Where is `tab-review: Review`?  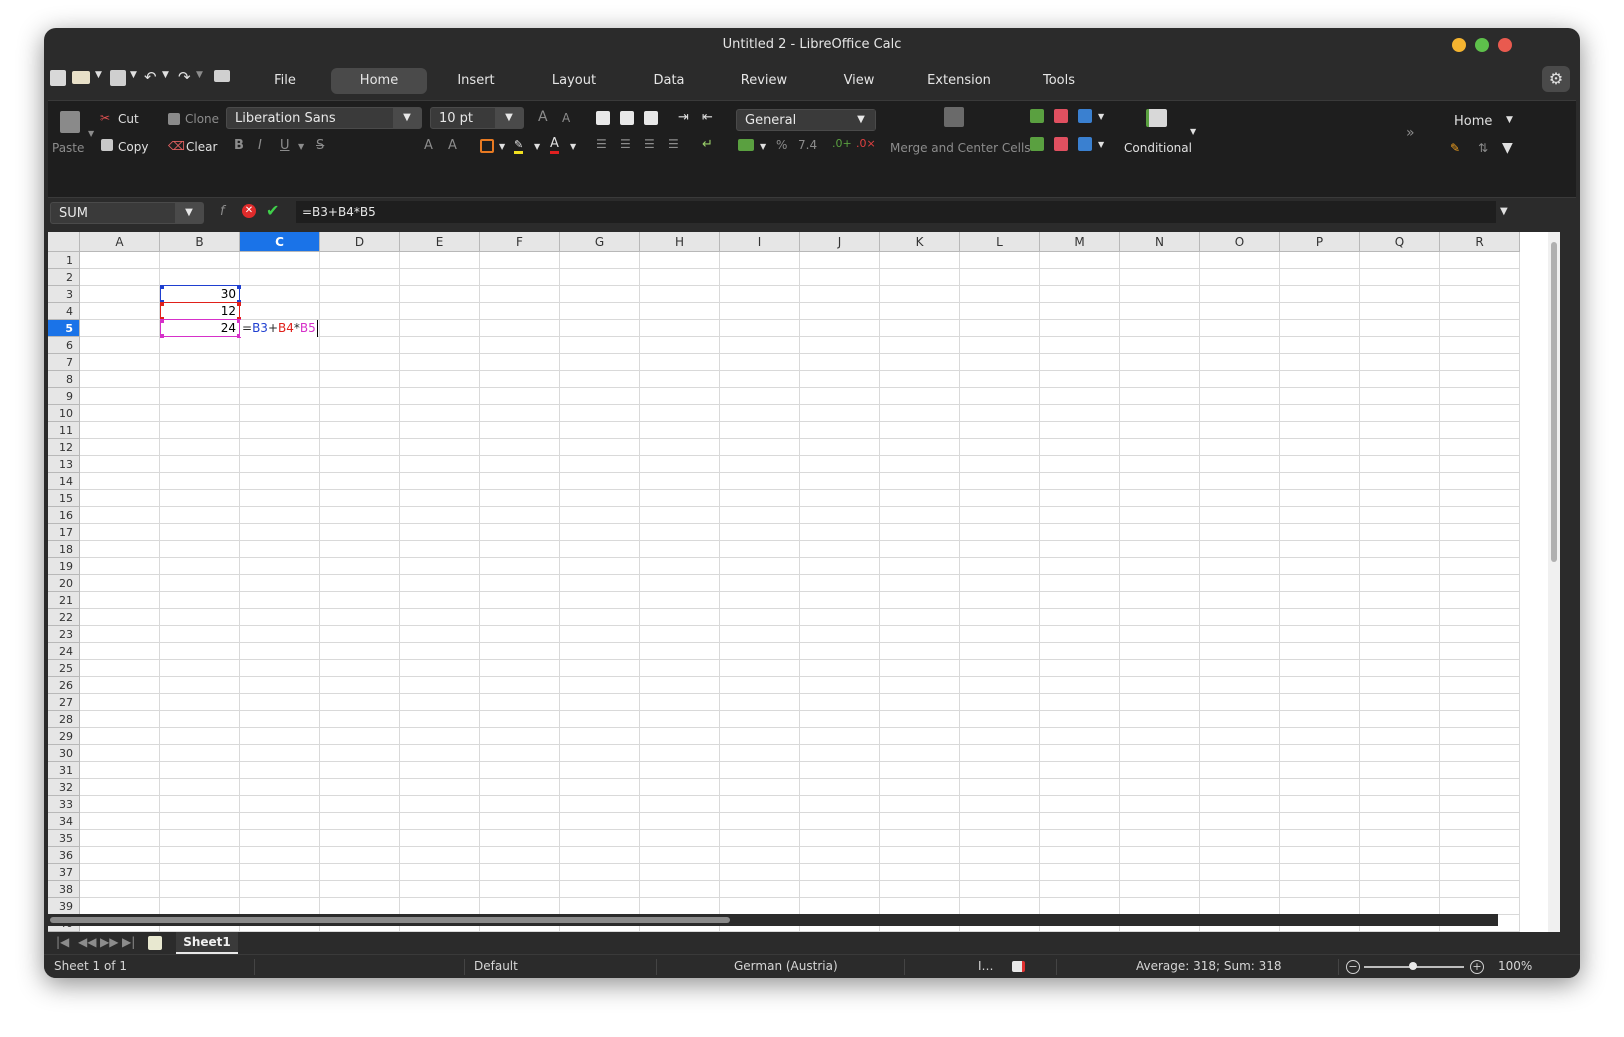 tab-review: Review is located at coordinates (764, 81).